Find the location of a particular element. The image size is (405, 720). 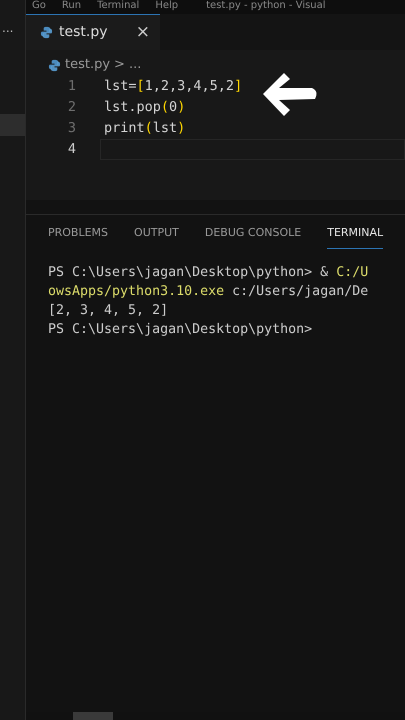

code-line: lst=[1,2,3,4,5,2] is located at coordinates (173, 86).